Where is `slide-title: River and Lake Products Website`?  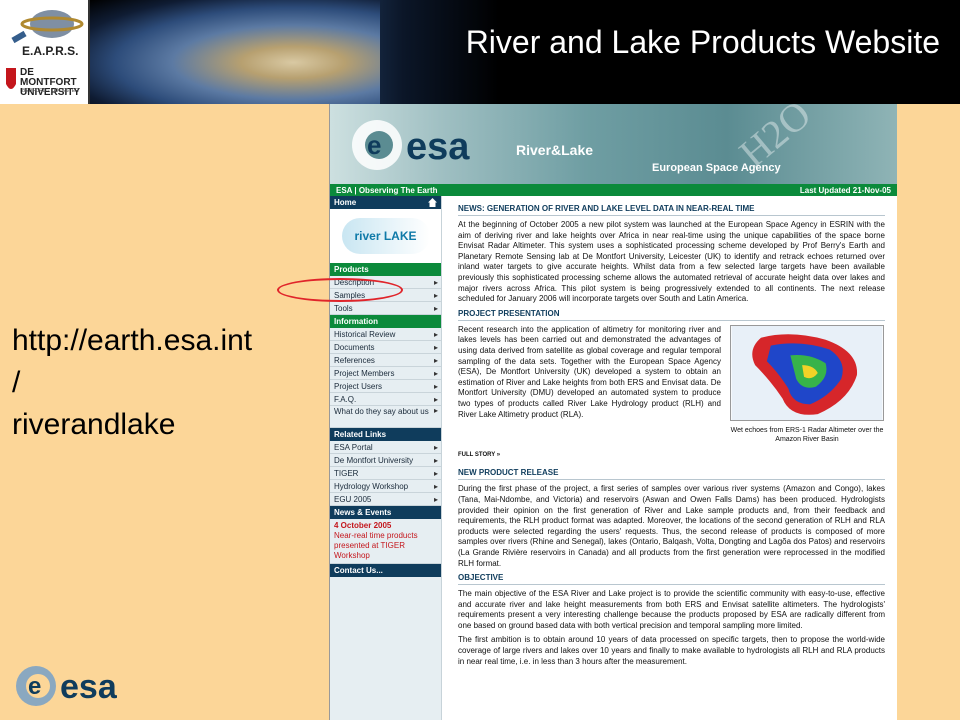 slide-title: River and Lake Products Website is located at coordinates (702, 42).